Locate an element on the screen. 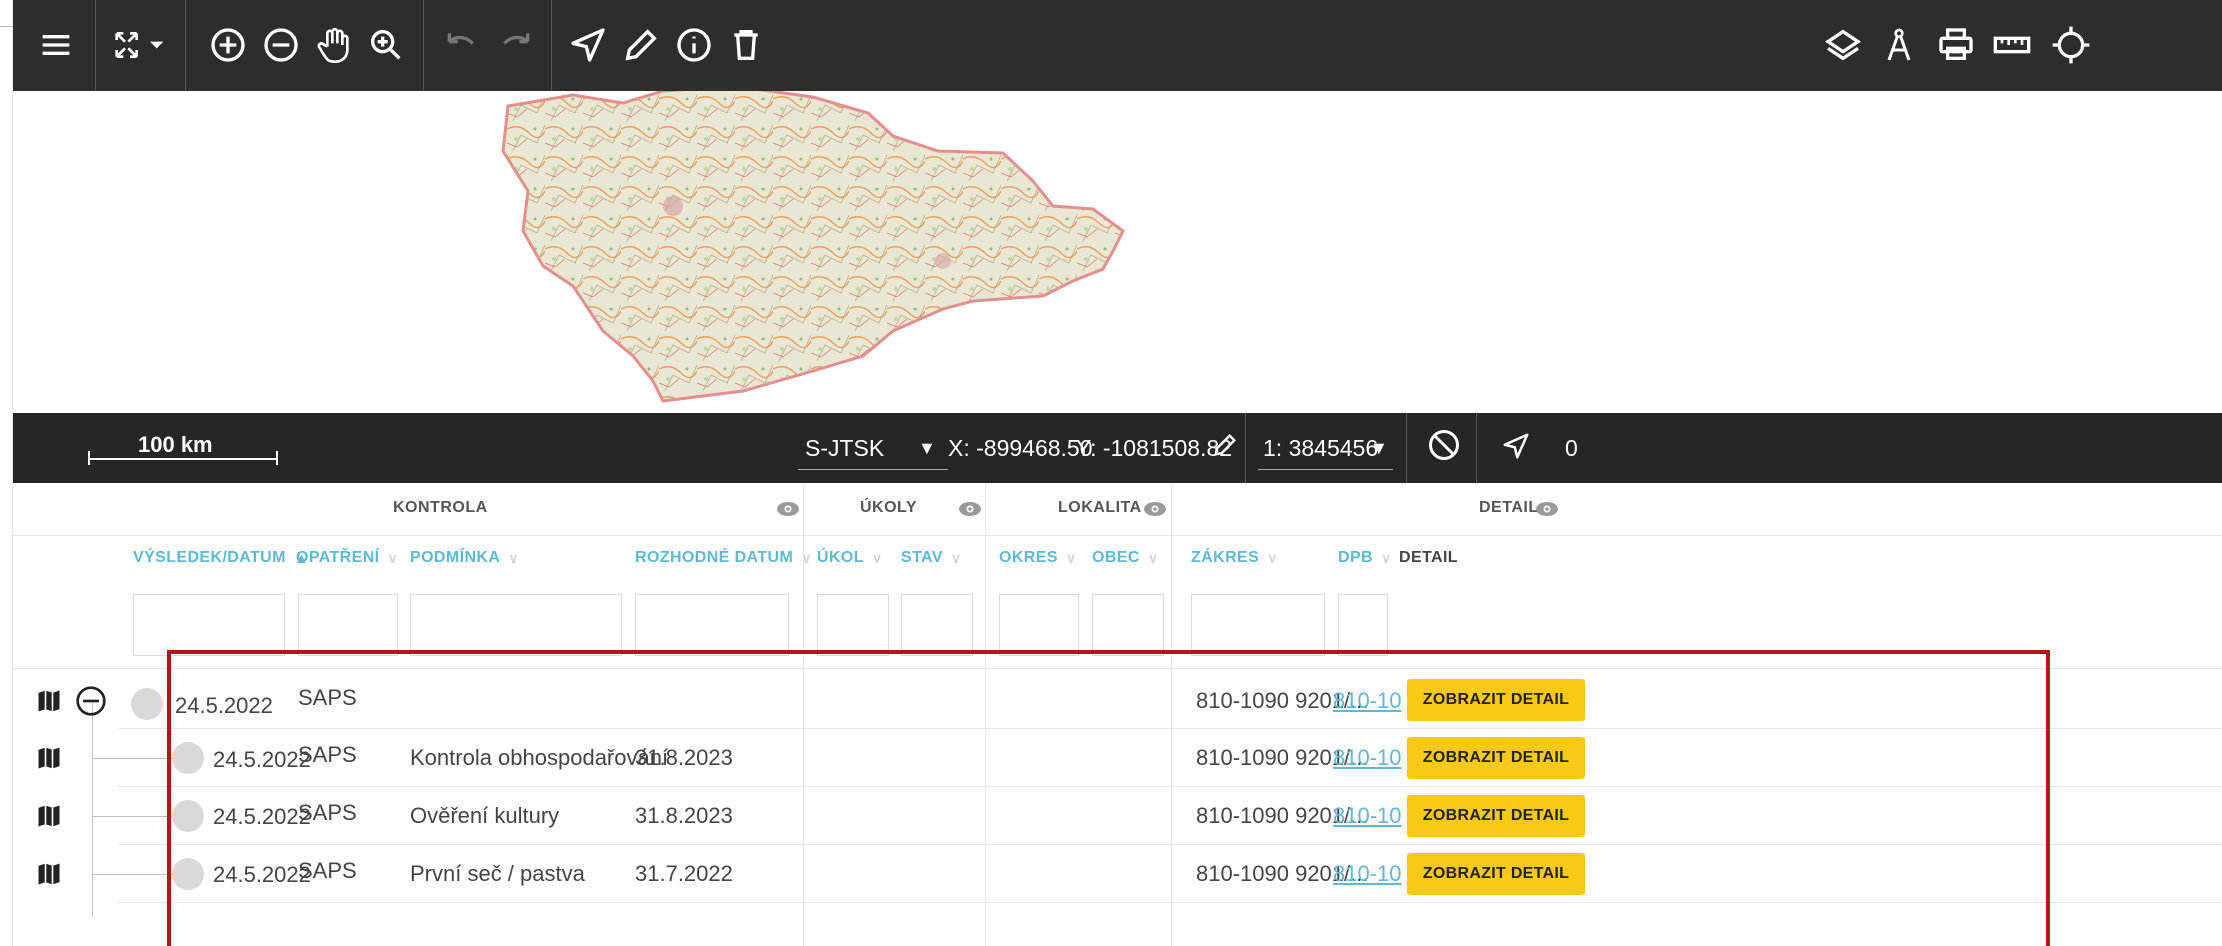 Image resolution: width=2222 pixels, height=946 pixels. scale-bar-label: 100 km is located at coordinates (175, 444).